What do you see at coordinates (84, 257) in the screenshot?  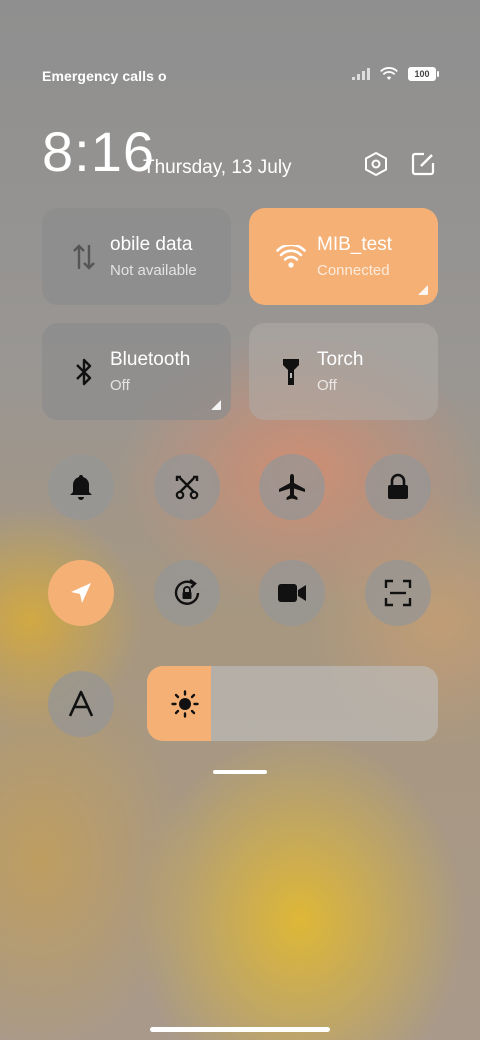 I see `mobile-data-icon` at bounding box center [84, 257].